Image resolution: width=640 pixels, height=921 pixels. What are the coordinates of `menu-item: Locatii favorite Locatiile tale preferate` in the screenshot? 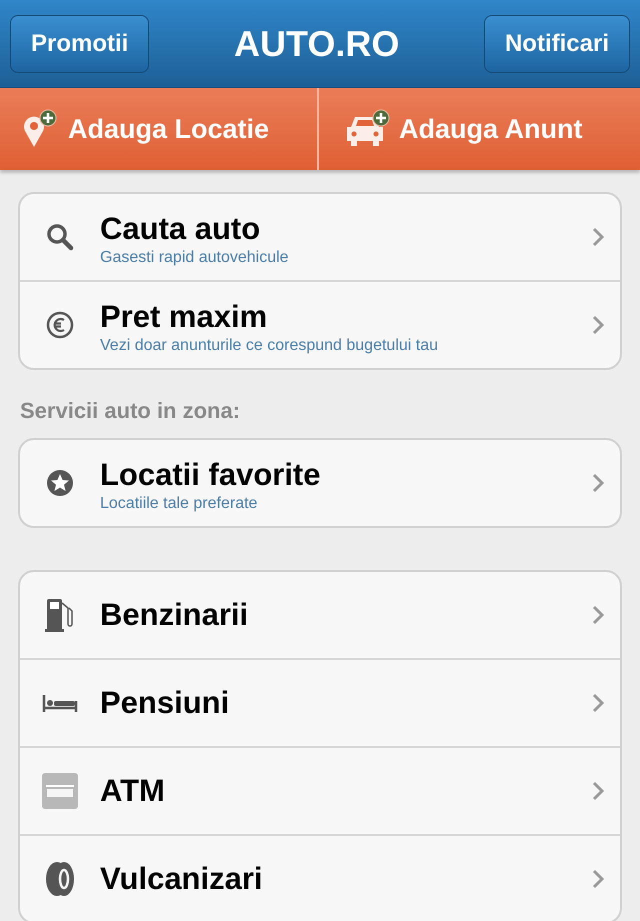 It's located at (320, 483).